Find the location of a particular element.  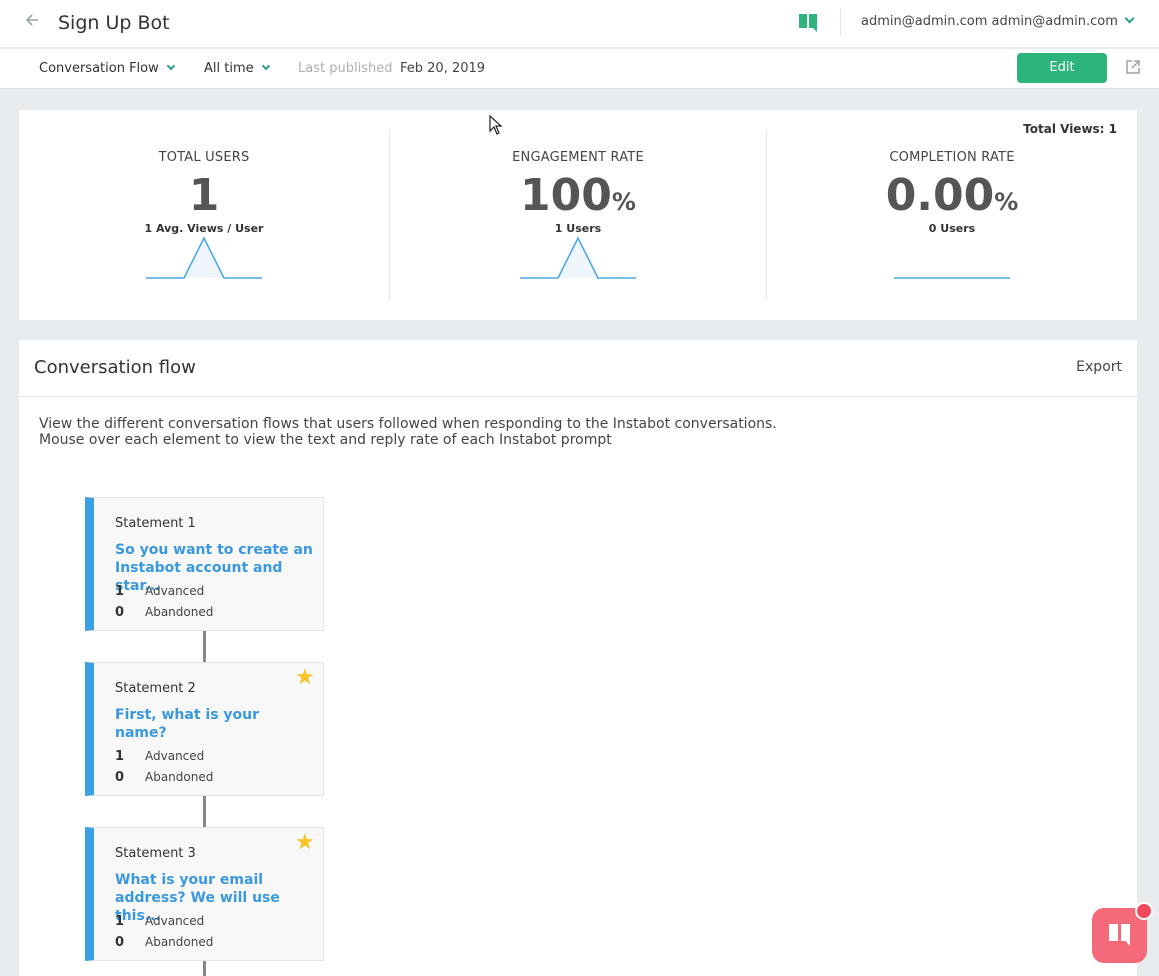

header-divider is located at coordinates (840, 22).